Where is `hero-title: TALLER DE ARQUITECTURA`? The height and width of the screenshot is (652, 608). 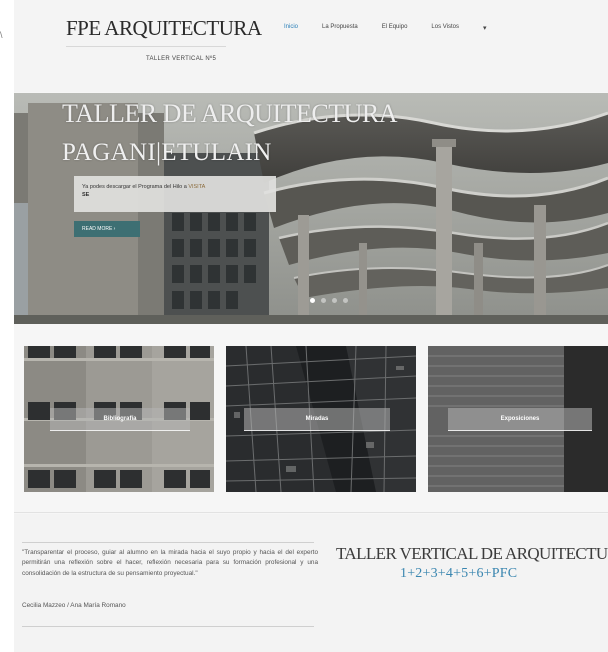 hero-title: TALLER DE ARQUITECTURA is located at coordinates (230, 113).